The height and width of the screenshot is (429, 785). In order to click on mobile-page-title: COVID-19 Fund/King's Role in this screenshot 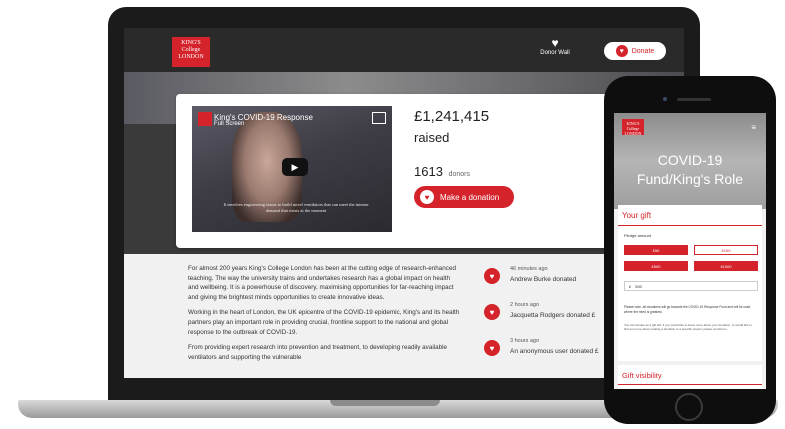, I will do `click(690, 170)`.